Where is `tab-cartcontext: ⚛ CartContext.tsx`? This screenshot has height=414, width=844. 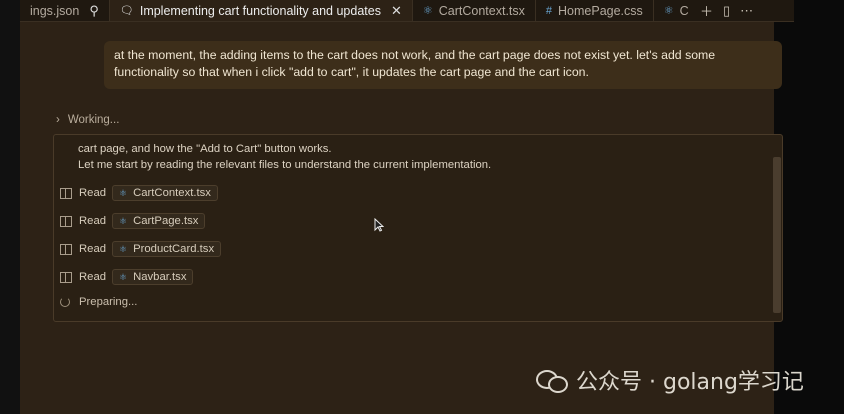
tab-cartcontext: ⚛ CartContext.tsx is located at coordinates (474, 10).